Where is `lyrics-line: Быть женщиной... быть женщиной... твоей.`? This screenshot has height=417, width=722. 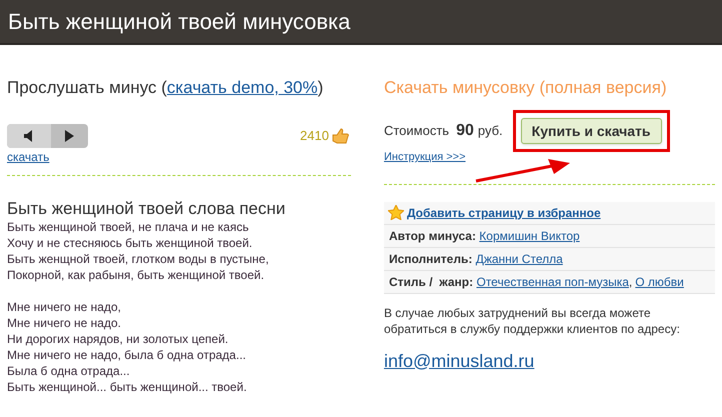
lyrics-line: Быть женщиной... быть женщиной... твоей. is located at coordinates (127, 387).